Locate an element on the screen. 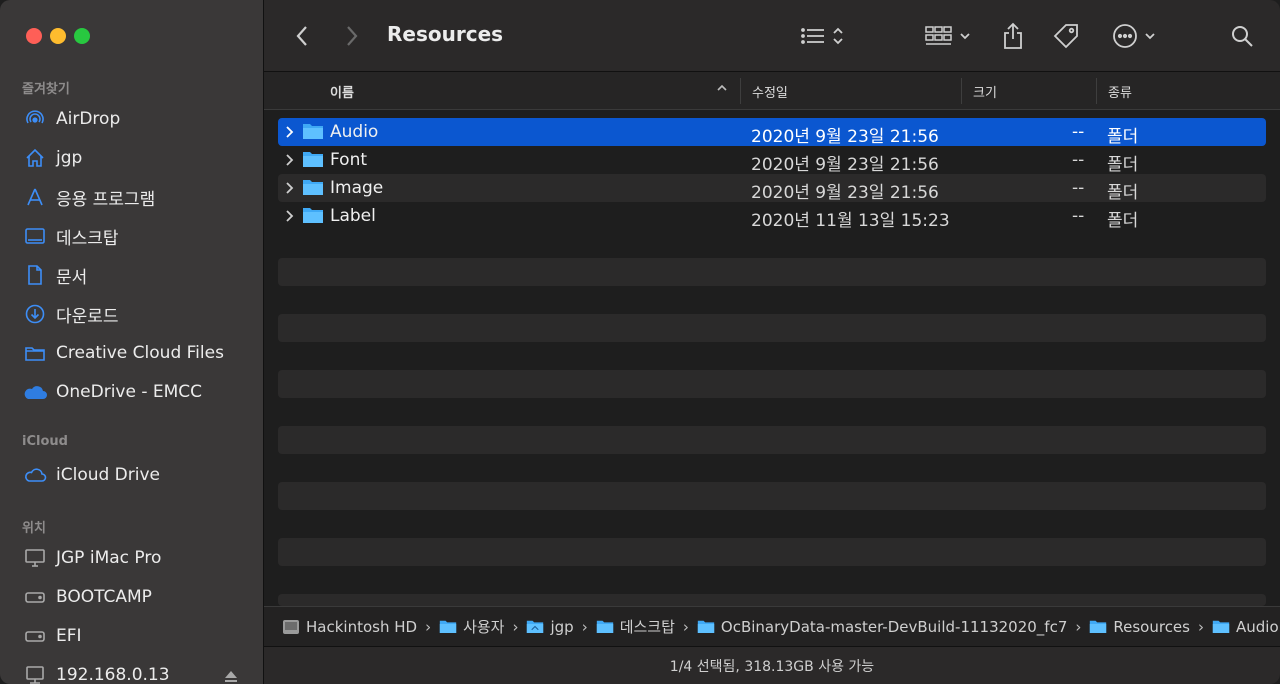  tag-icon is located at coordinates (1065, 36).